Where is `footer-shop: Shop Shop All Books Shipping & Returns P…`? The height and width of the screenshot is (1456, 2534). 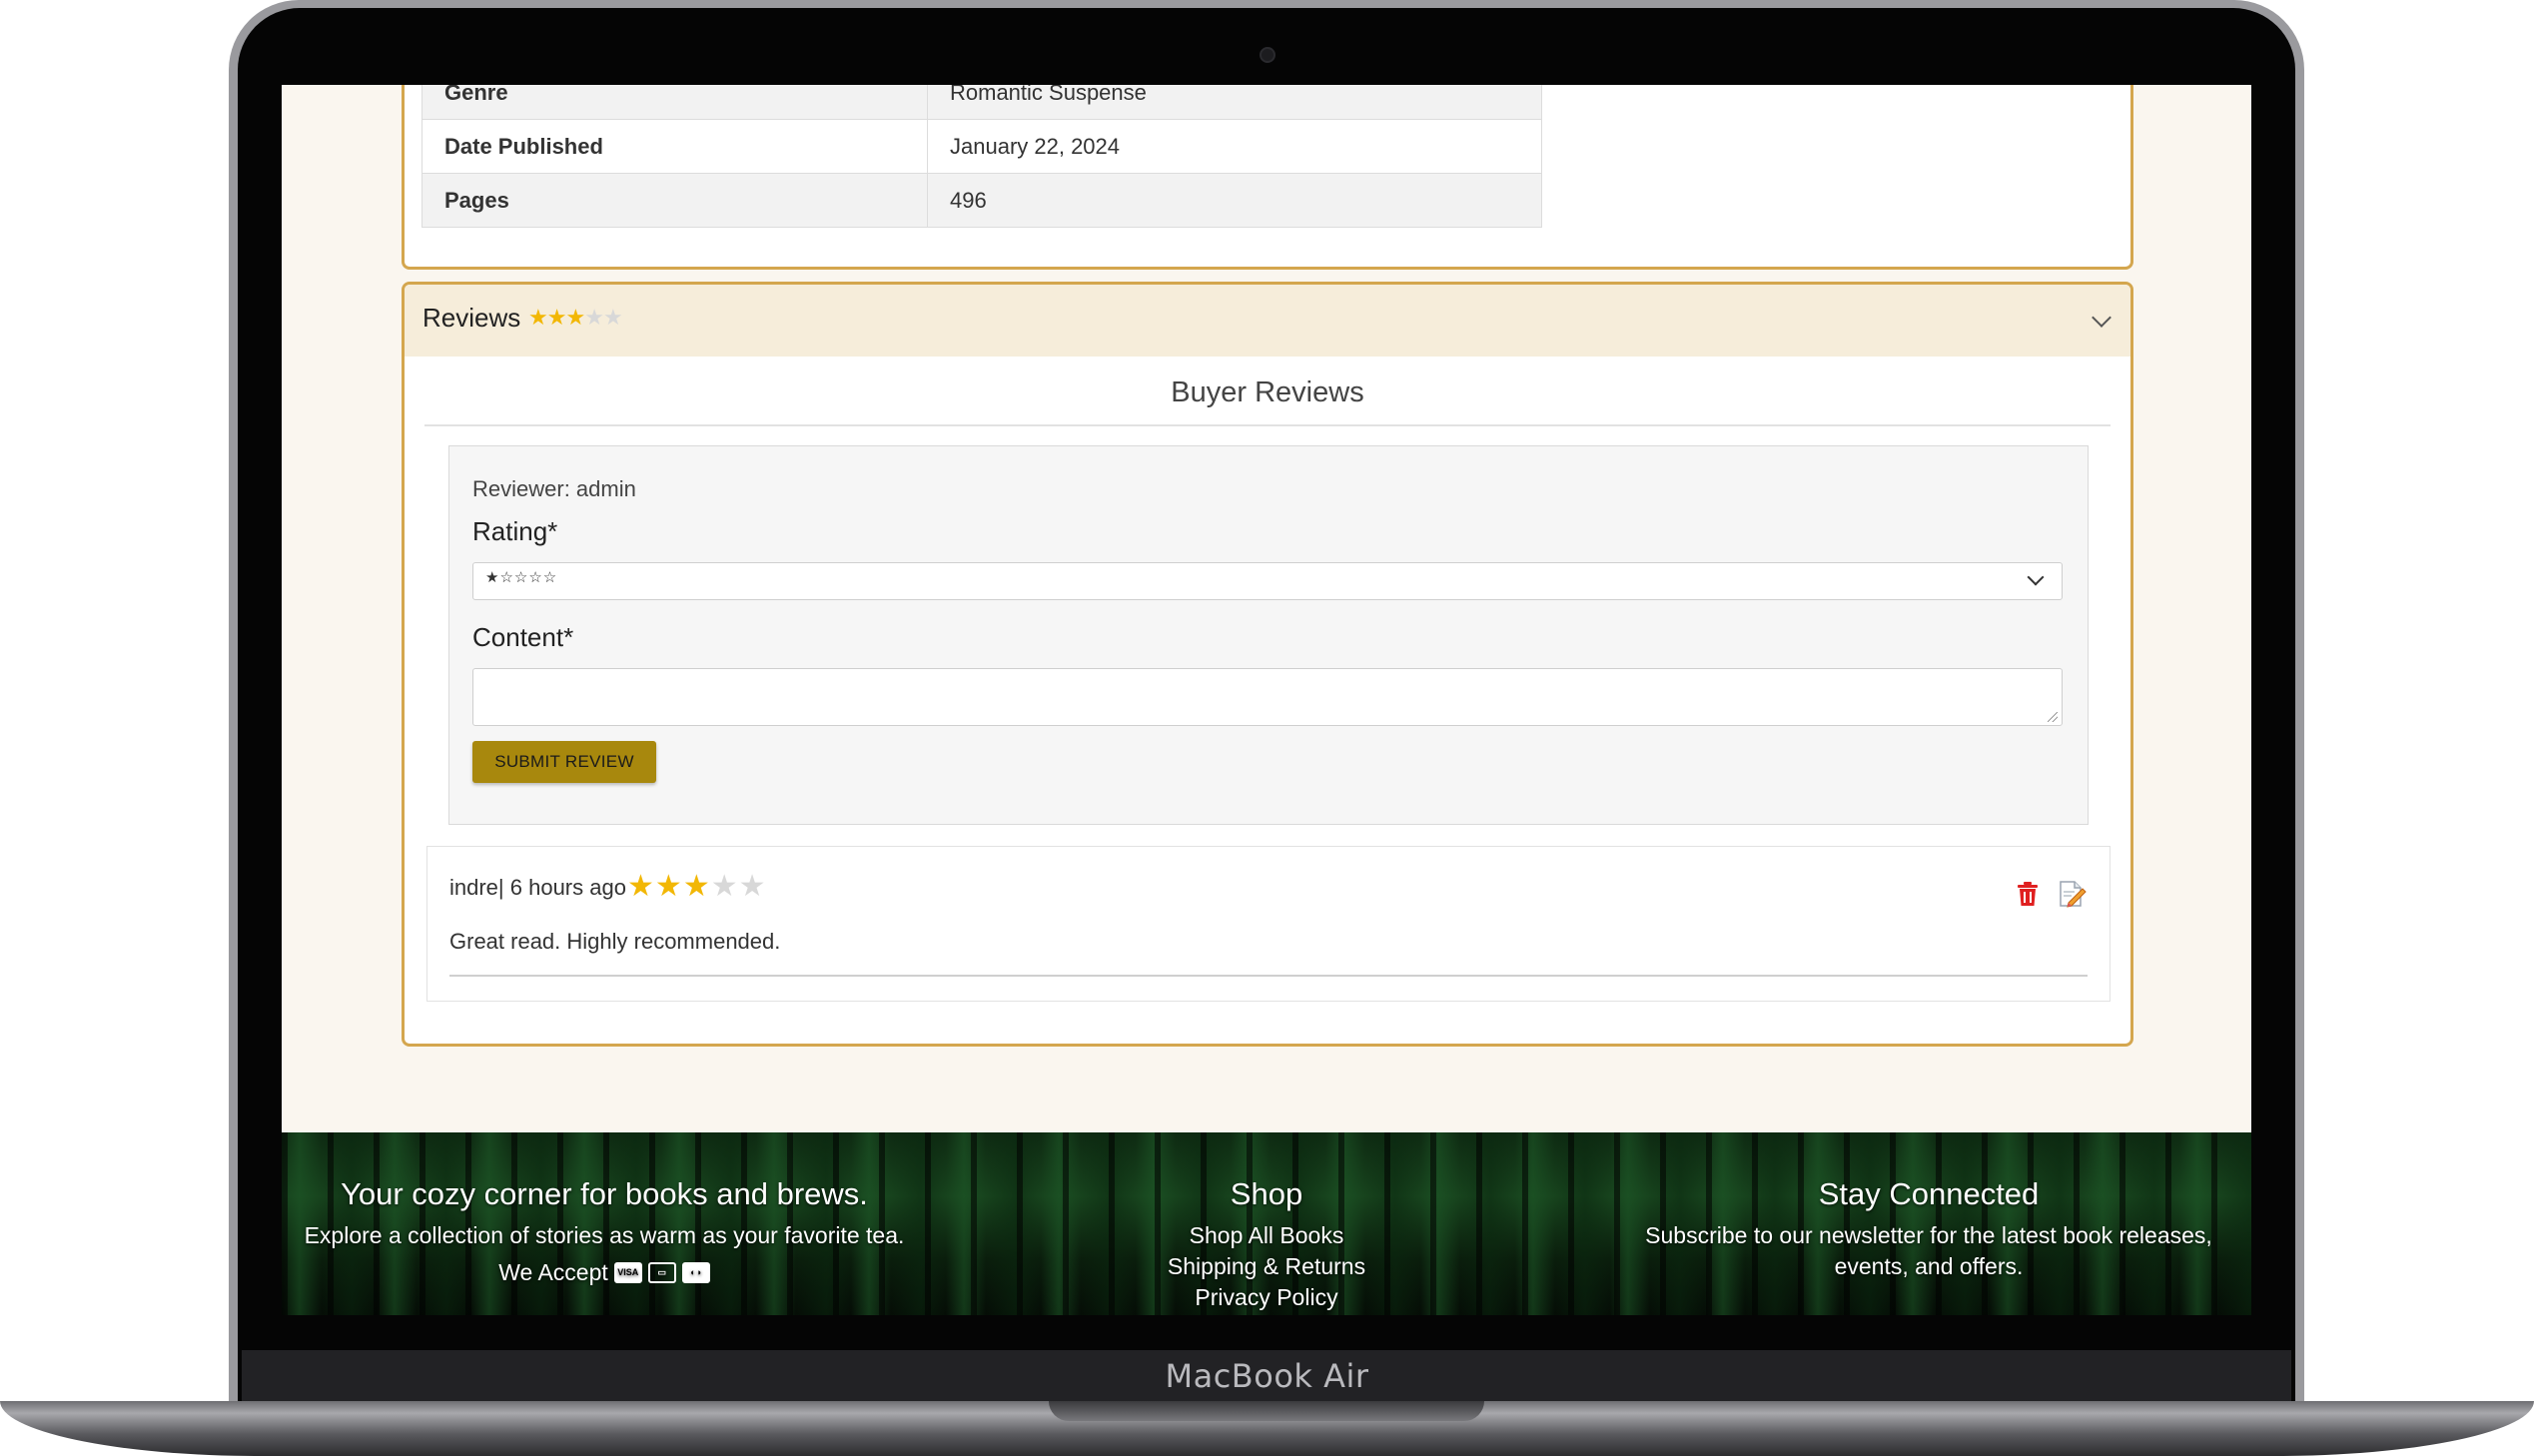 footer-shop: Shop Shop All Books Shipping & Returns P… is located at coordinates (1267, 1221).